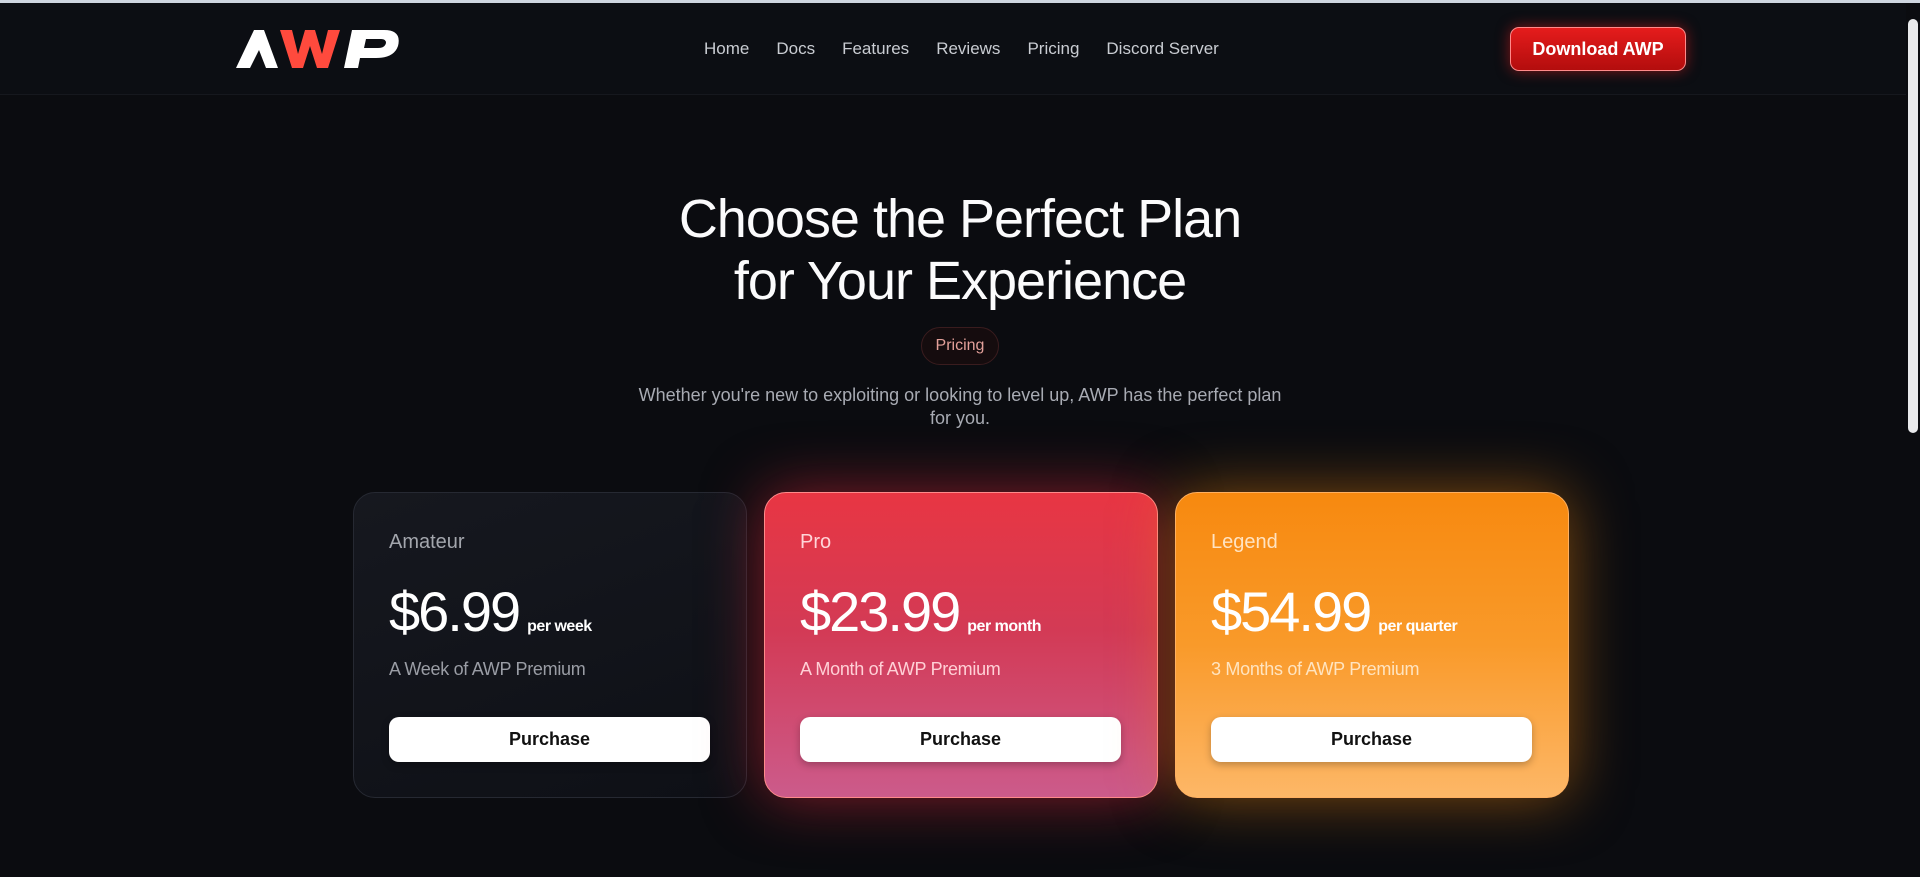 This screenshot has height=877, width=1920. Describe the element at coordinates (960, 346) in the screenshot. I see `pricing-badge: Pricing` at that location.